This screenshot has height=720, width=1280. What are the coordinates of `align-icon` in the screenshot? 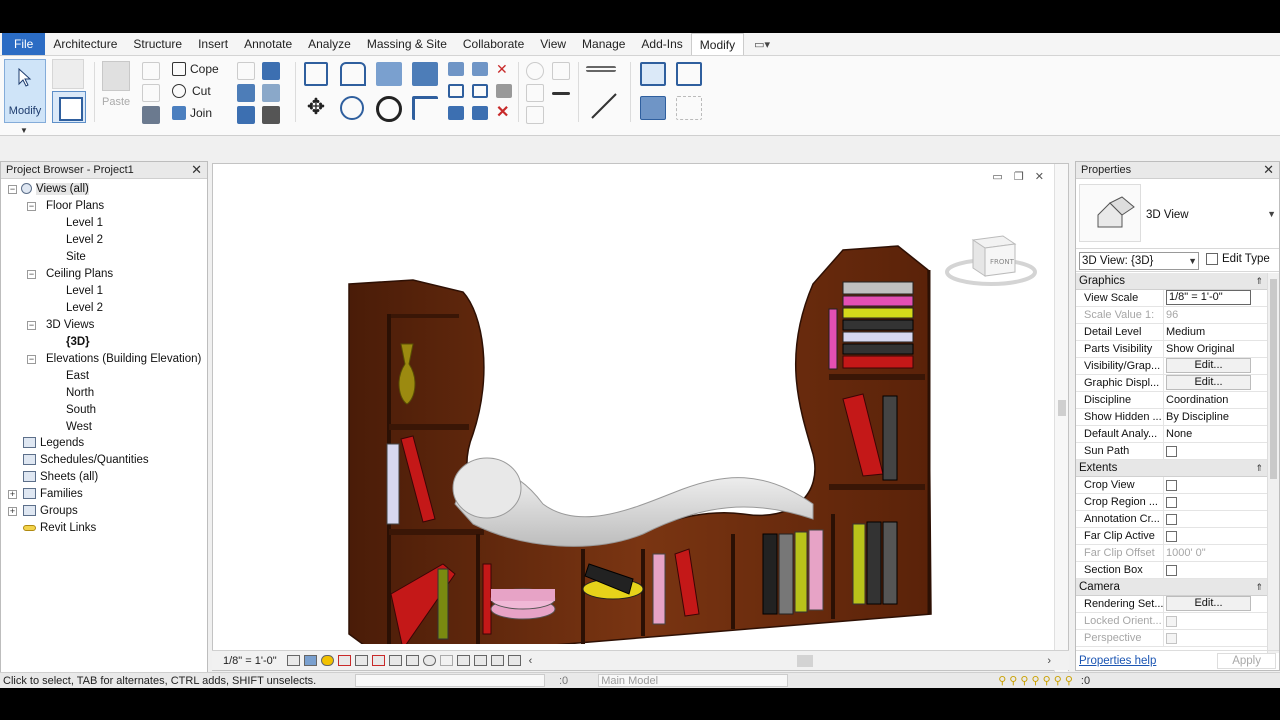 It's located at (316, 74).